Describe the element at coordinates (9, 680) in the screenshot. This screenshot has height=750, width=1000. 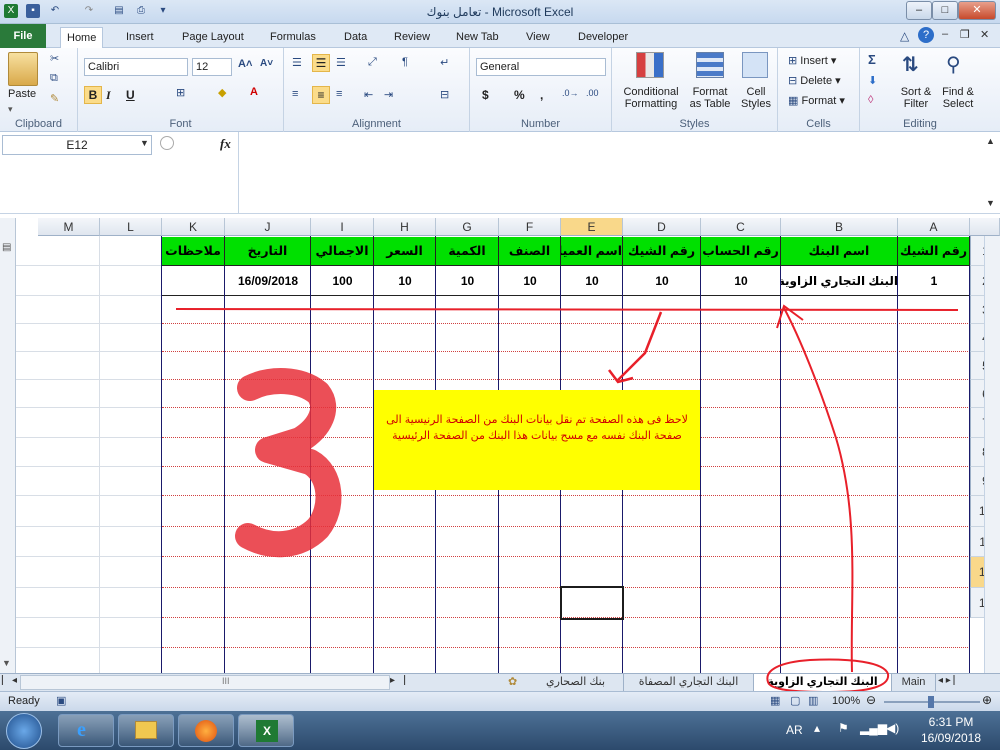
I see `tab-scroll-first-icon: ⎸◂` at that location.